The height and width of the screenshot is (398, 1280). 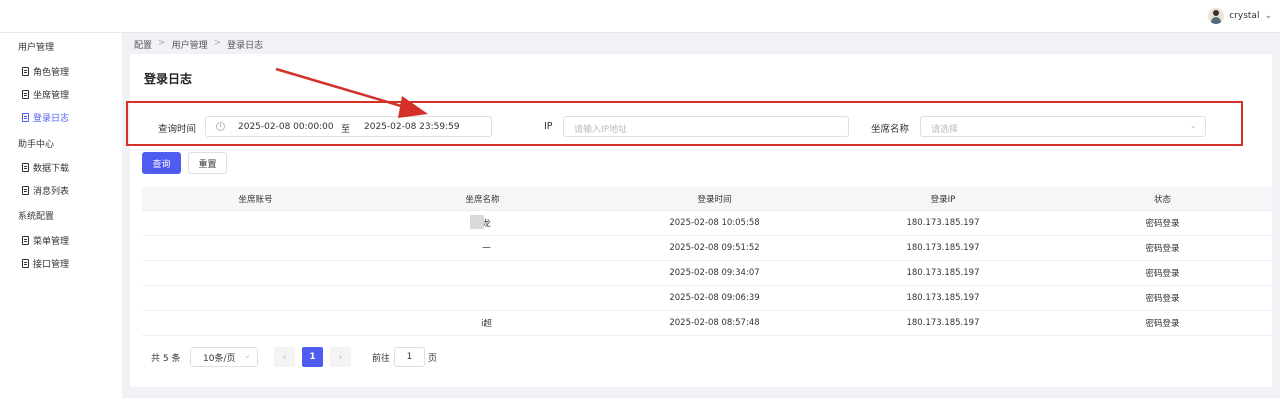 What do you see at coordinates (219, 358) in the screenshot?
I see `page-size-value: 10条/页` at bounding box center [219, 358].